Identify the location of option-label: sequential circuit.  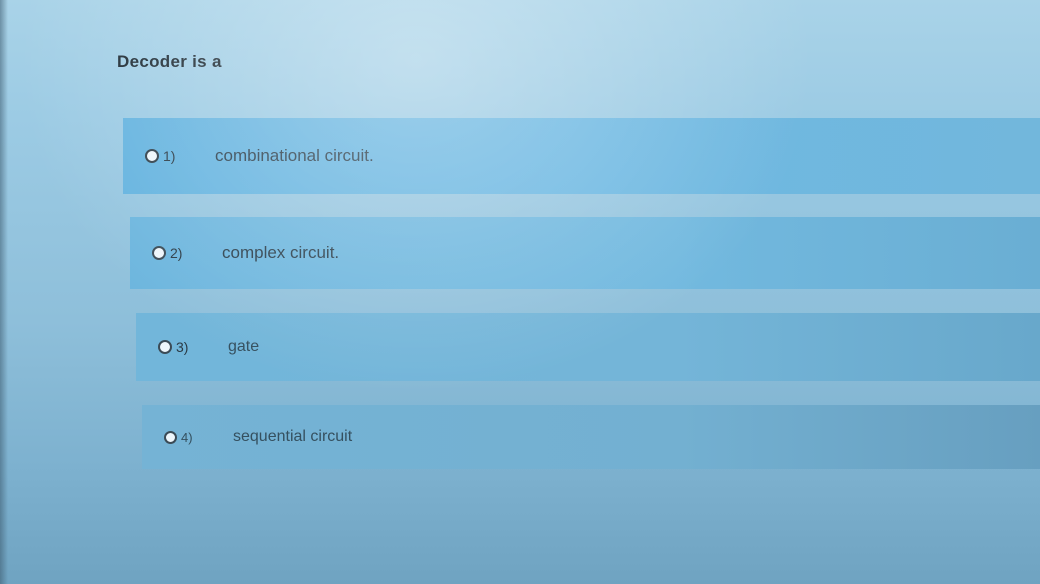
(293, 436).